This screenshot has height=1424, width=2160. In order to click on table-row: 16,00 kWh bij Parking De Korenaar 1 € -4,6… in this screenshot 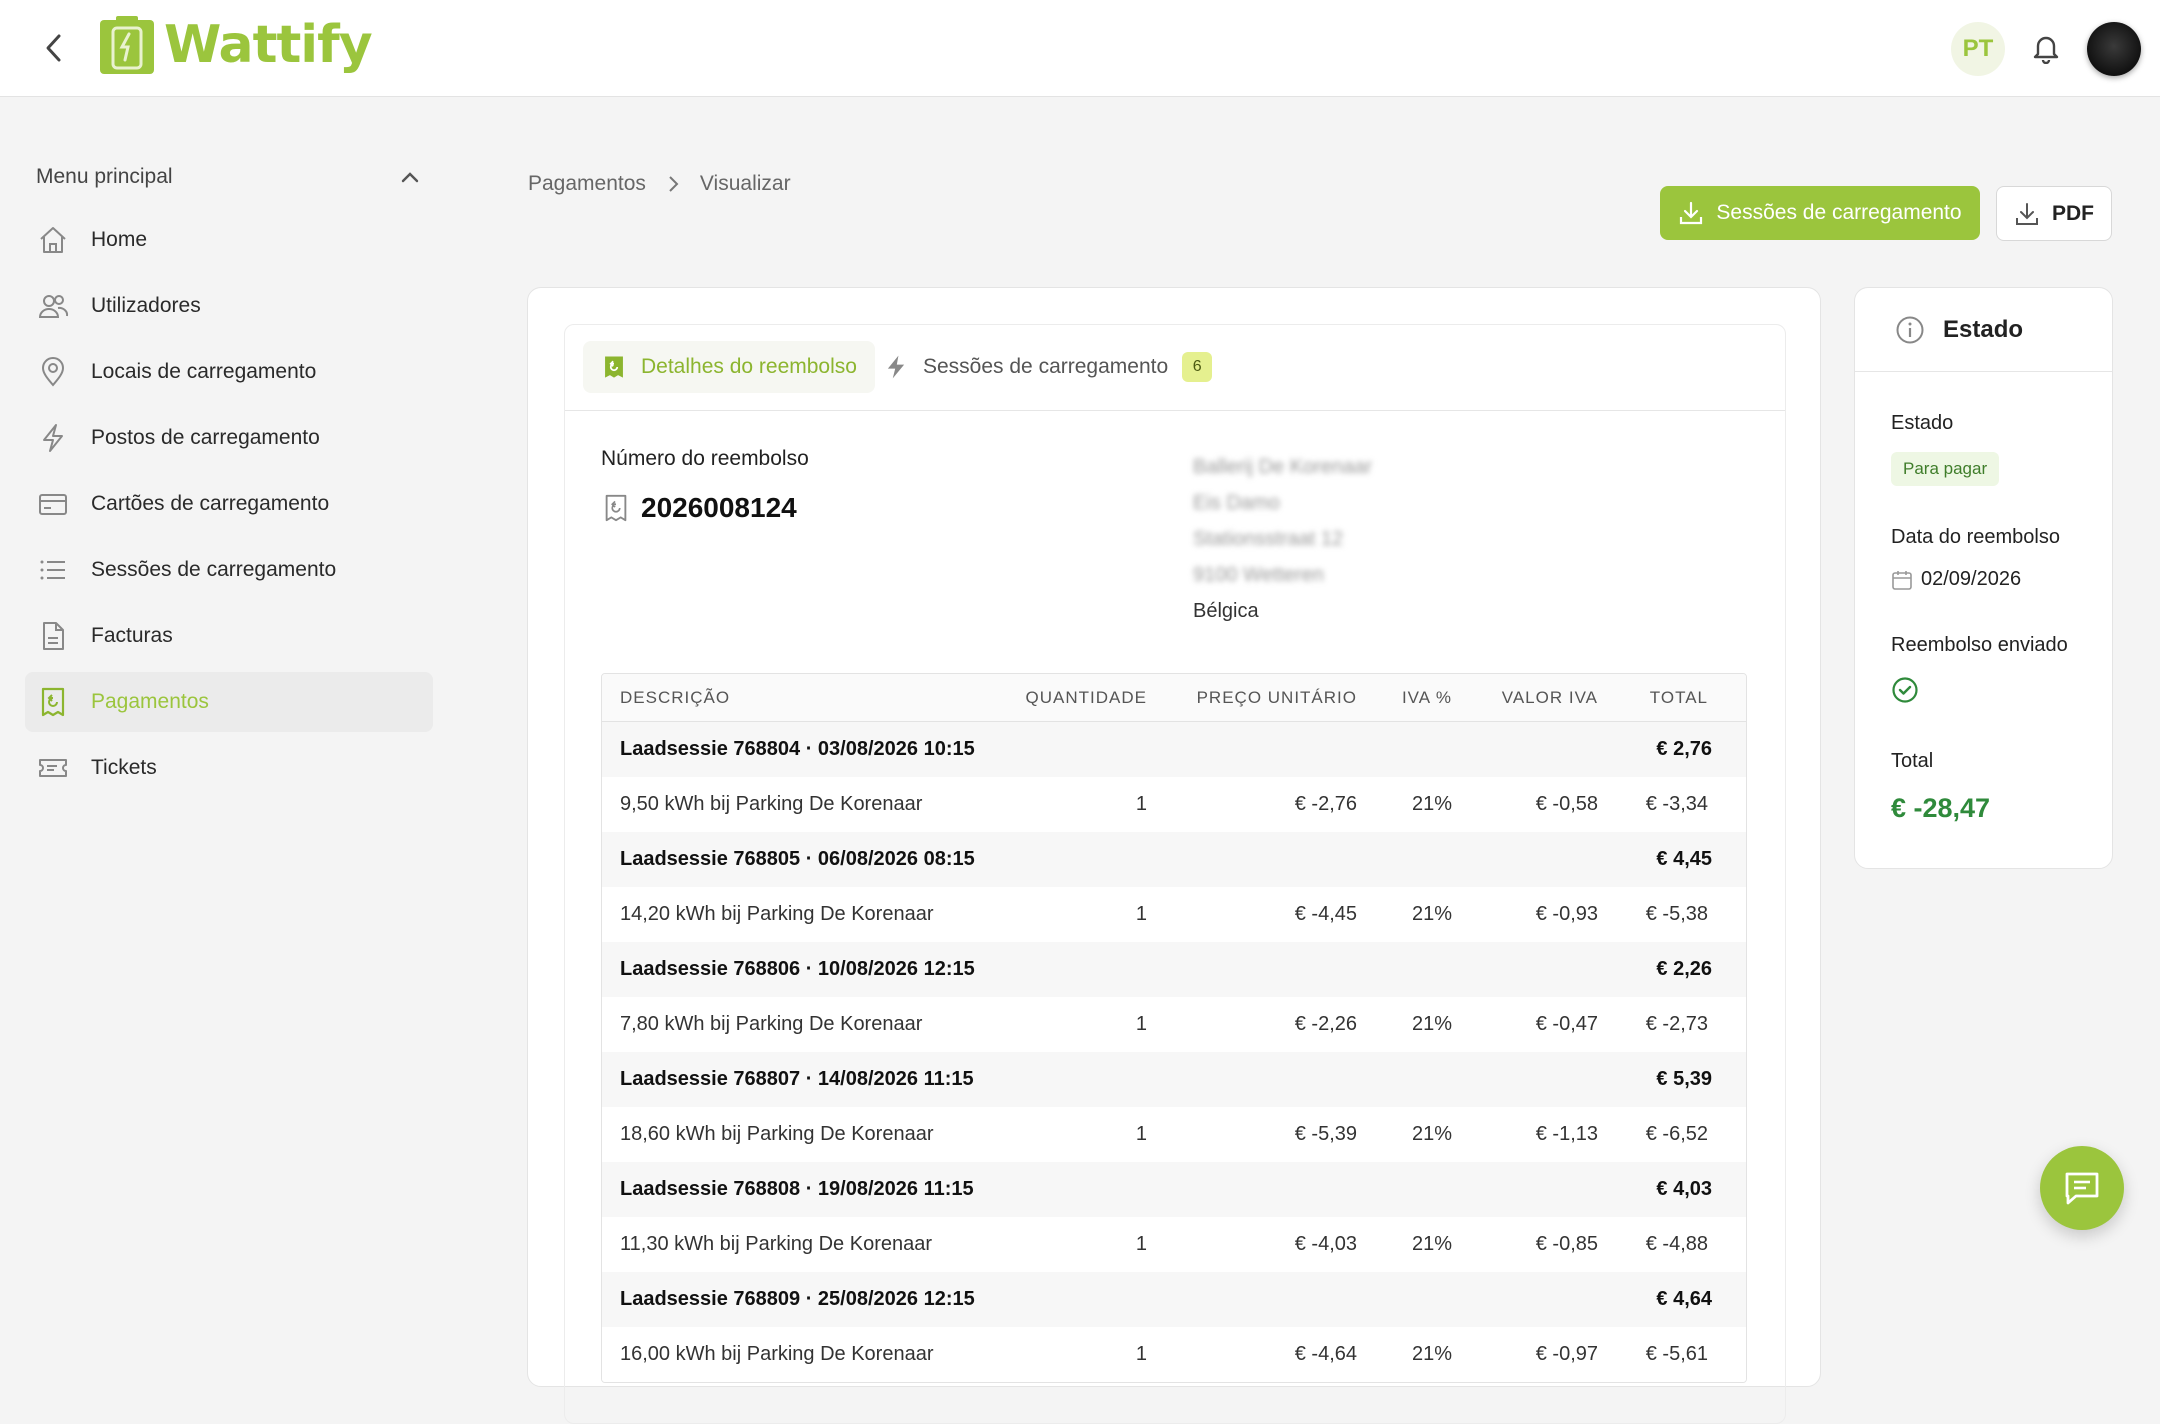, I will do `click(1174, 1354)`.